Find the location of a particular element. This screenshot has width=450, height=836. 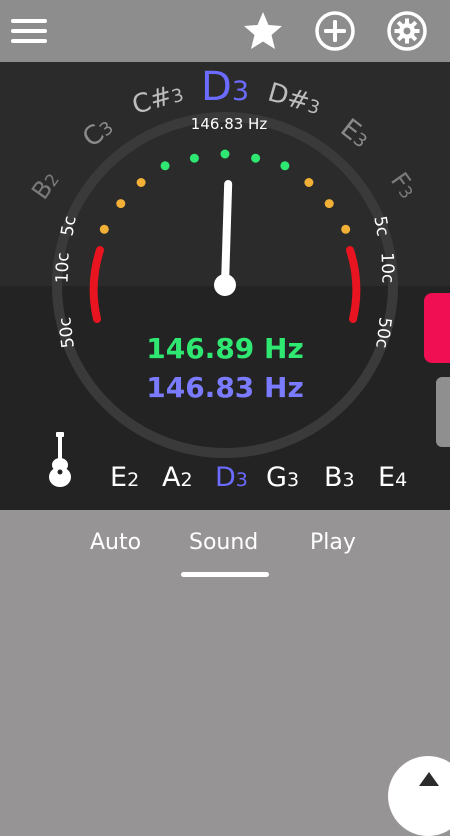

tab-play: Play is located at coordinates (333, 542).